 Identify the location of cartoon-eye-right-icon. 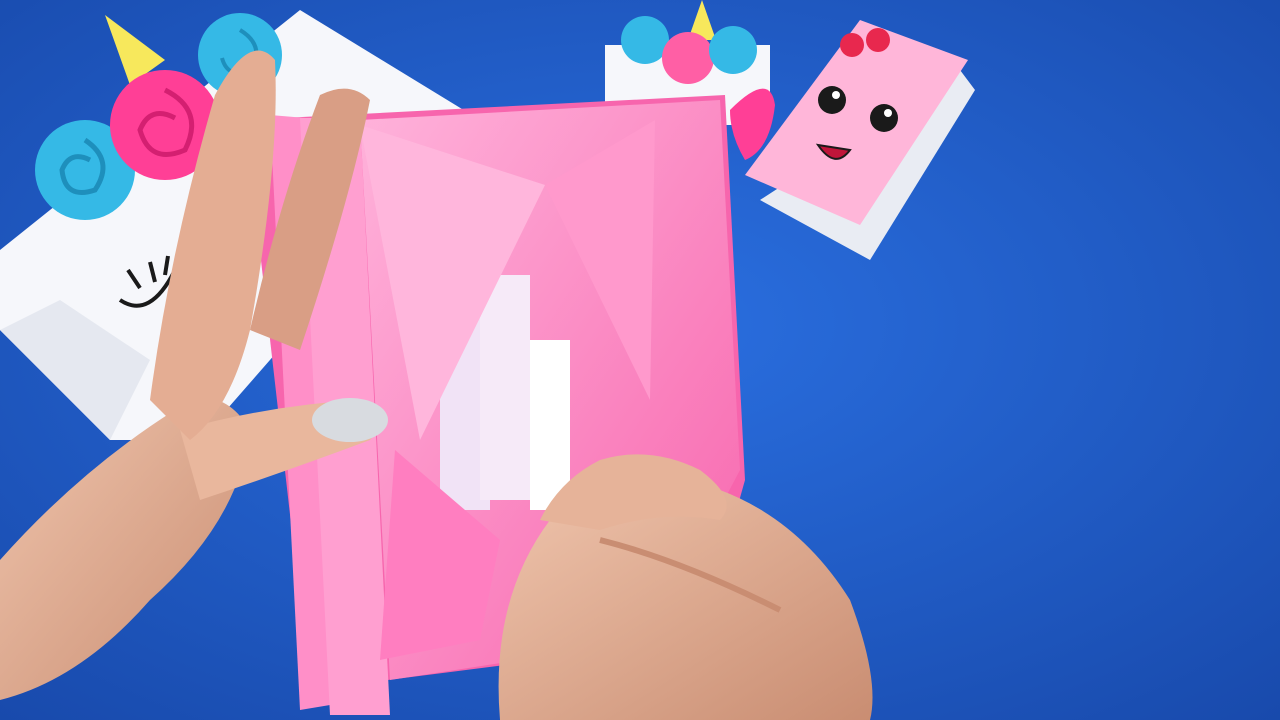
(884, 118).